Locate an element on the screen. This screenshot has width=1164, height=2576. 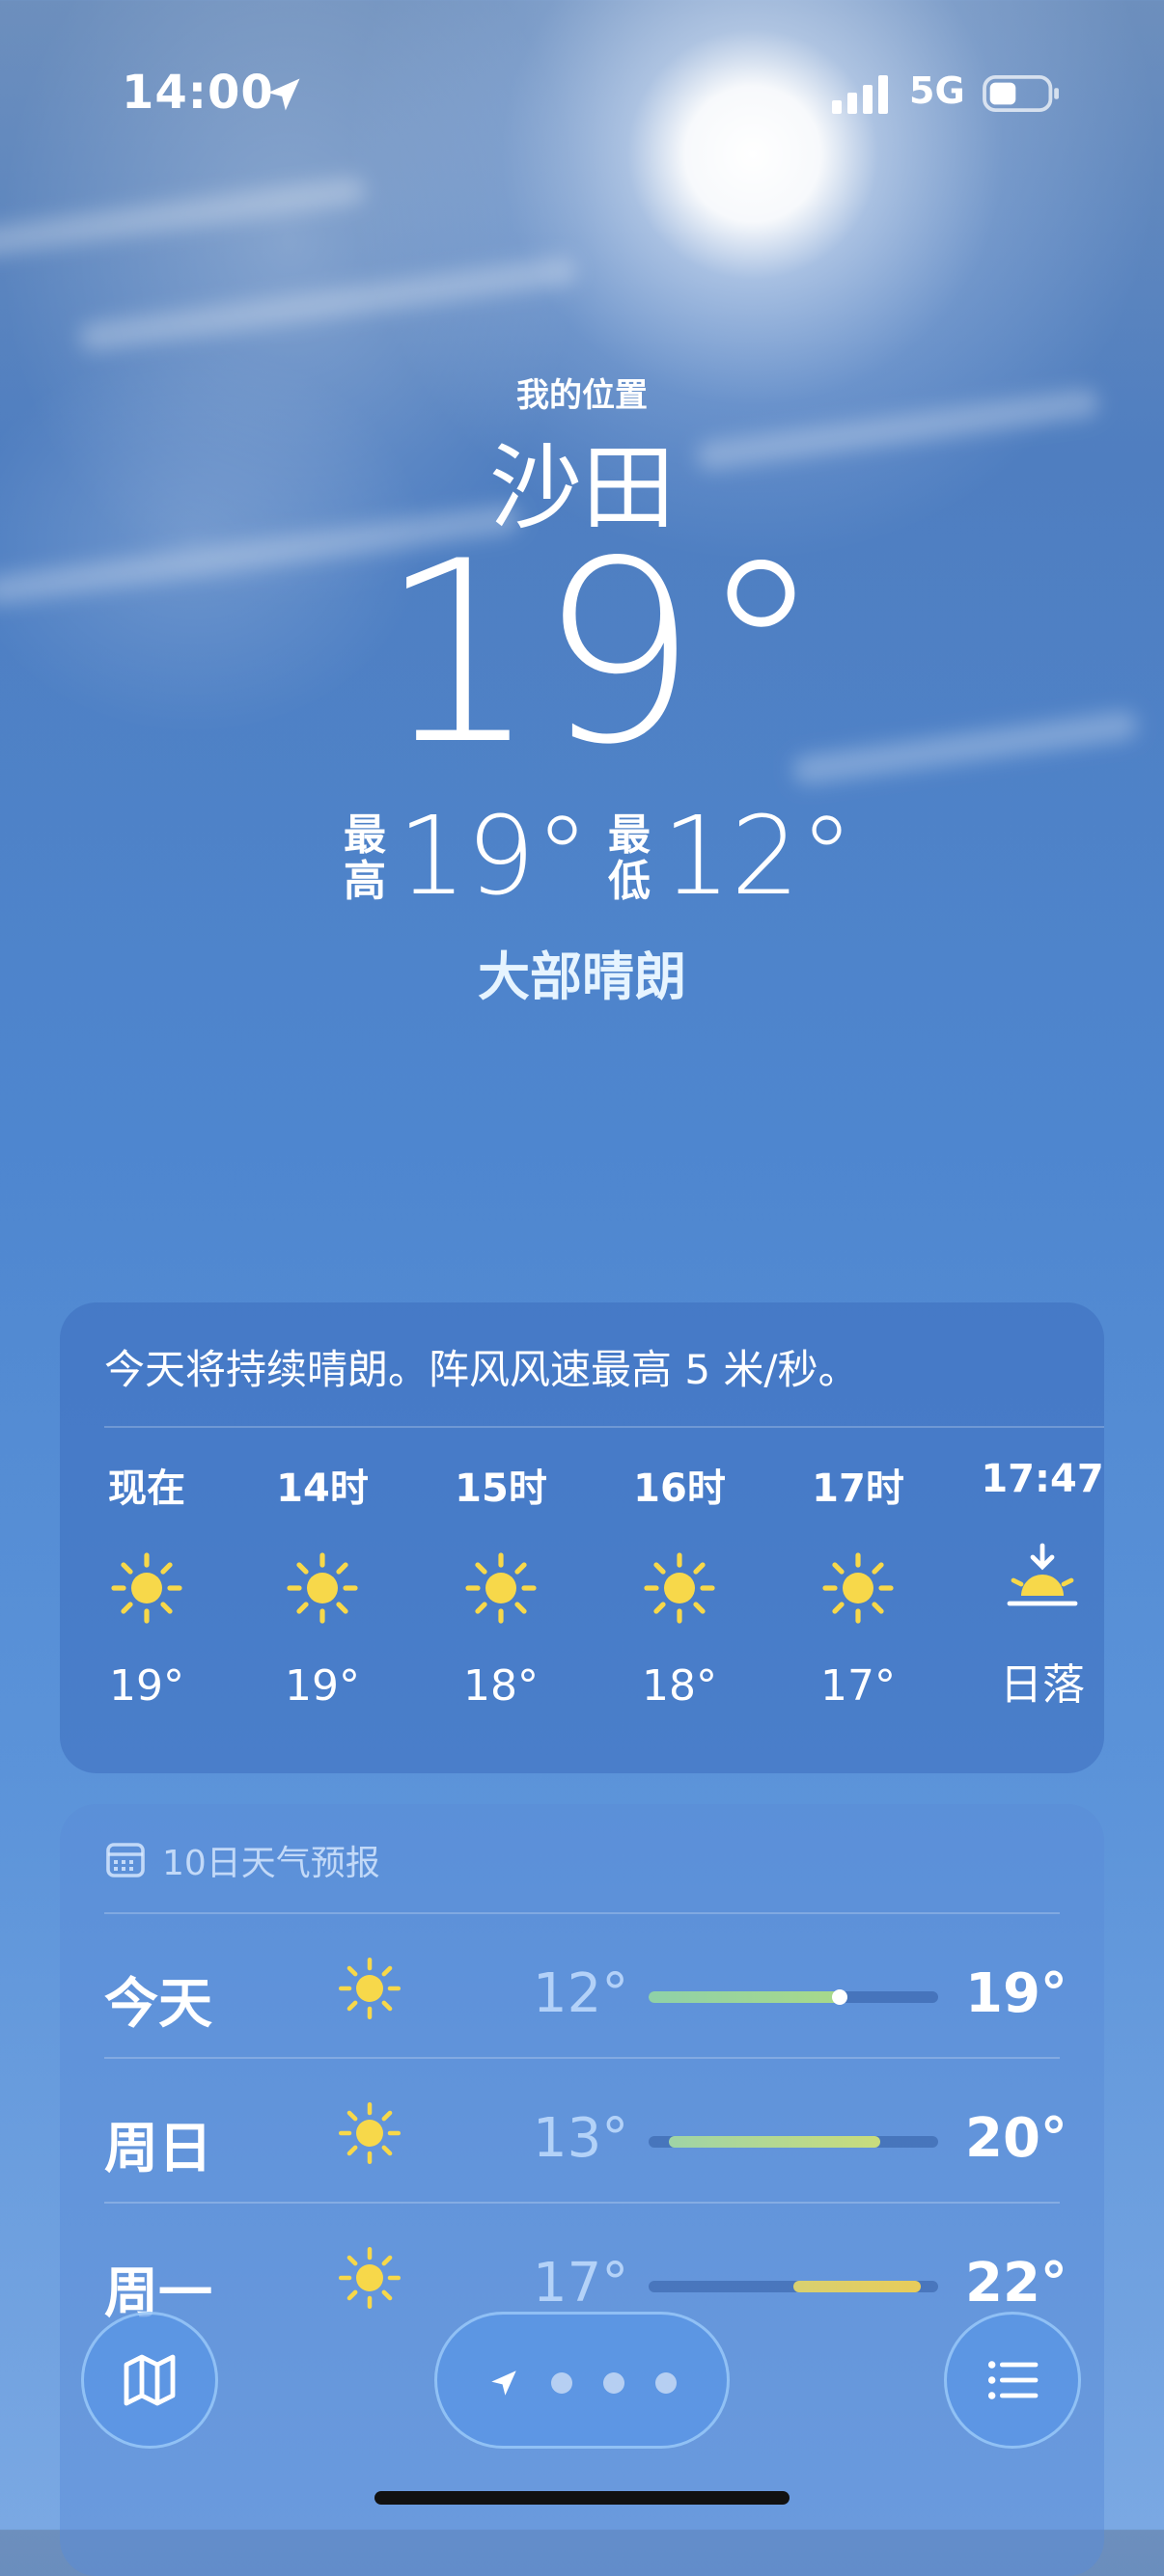
map-icon is located at coordinates (150, 2380).